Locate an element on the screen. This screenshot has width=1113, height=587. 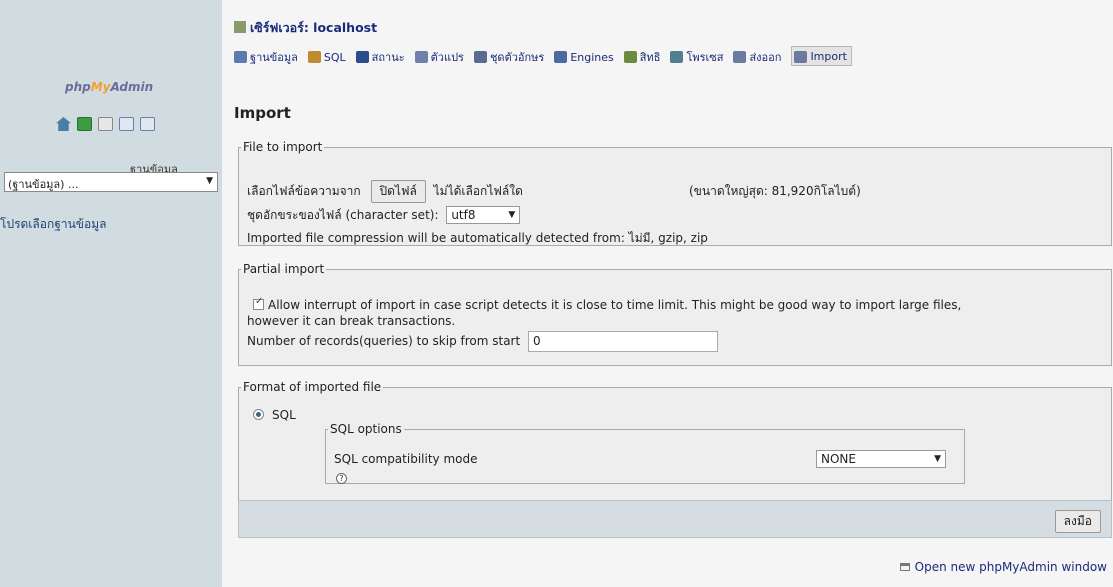
tab-ส่งออก: ส่งออก is located at coordinates (757, 57).